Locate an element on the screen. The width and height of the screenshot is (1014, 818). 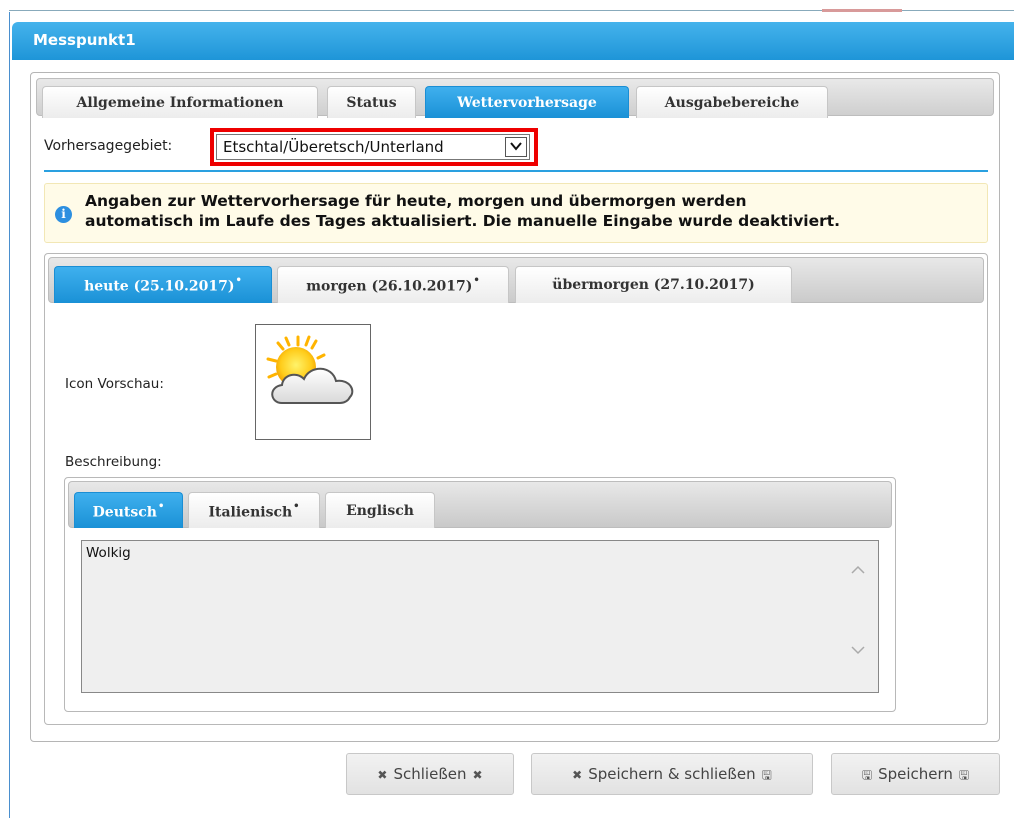
save-button-label: Speichern is located at coordinates (915, 774).